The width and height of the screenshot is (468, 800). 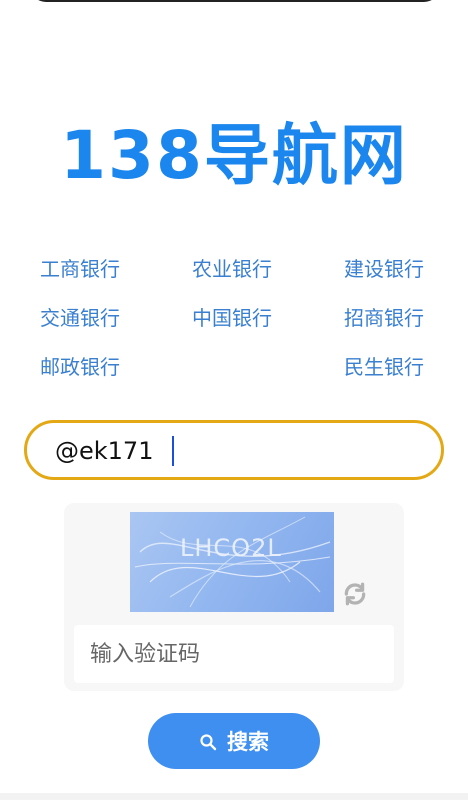 What do you see at coordinates (355, 594) in the screenshot?
I see `refresh-icon` at bounding box center [355, 594].